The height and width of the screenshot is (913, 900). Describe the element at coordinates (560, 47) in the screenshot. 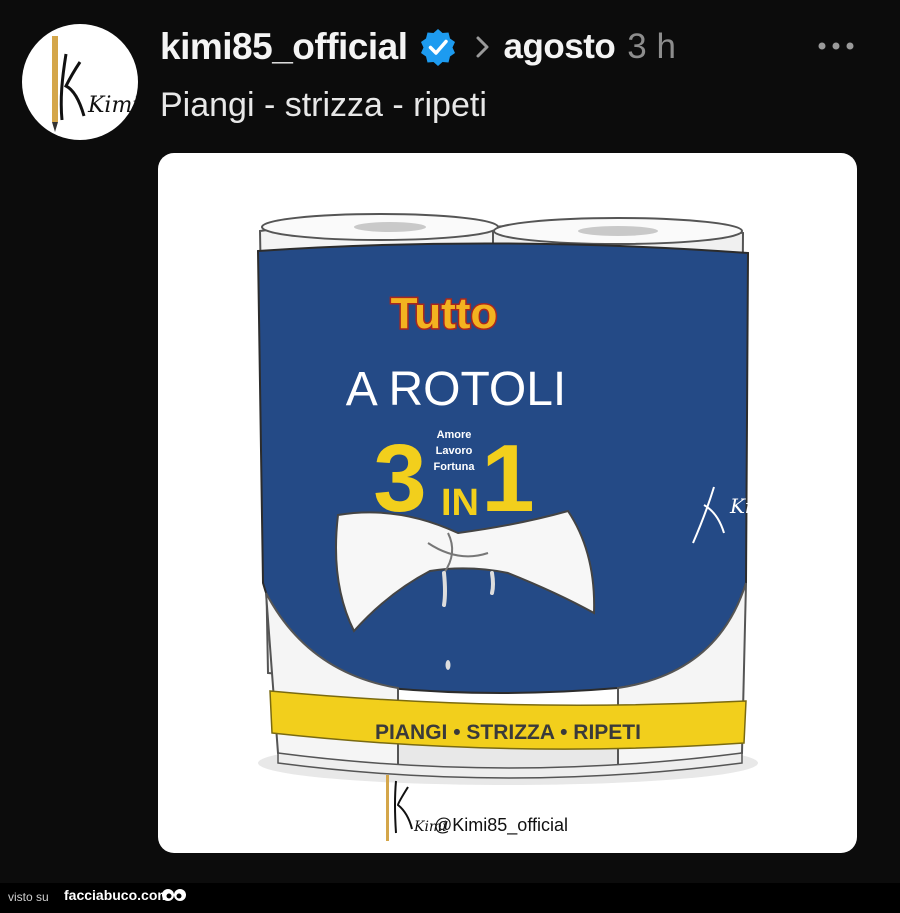

I see `group-name: agosto` at that location.